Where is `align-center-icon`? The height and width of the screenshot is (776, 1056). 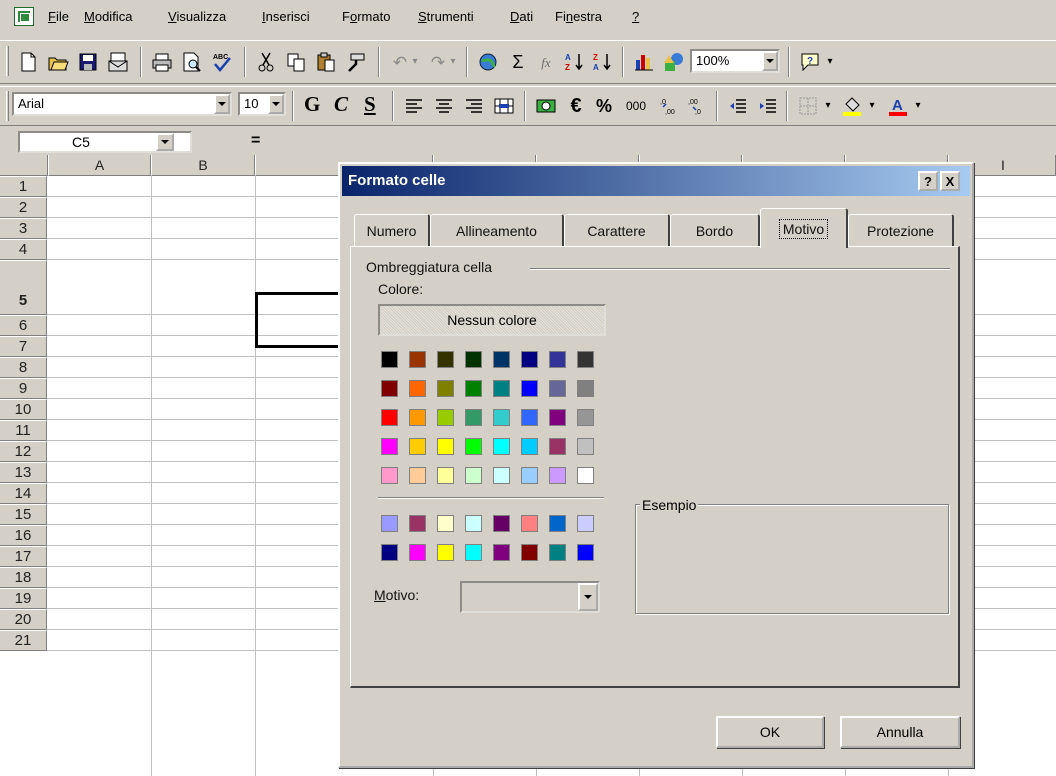 align-center-icon is located at coordinates (444, 106).